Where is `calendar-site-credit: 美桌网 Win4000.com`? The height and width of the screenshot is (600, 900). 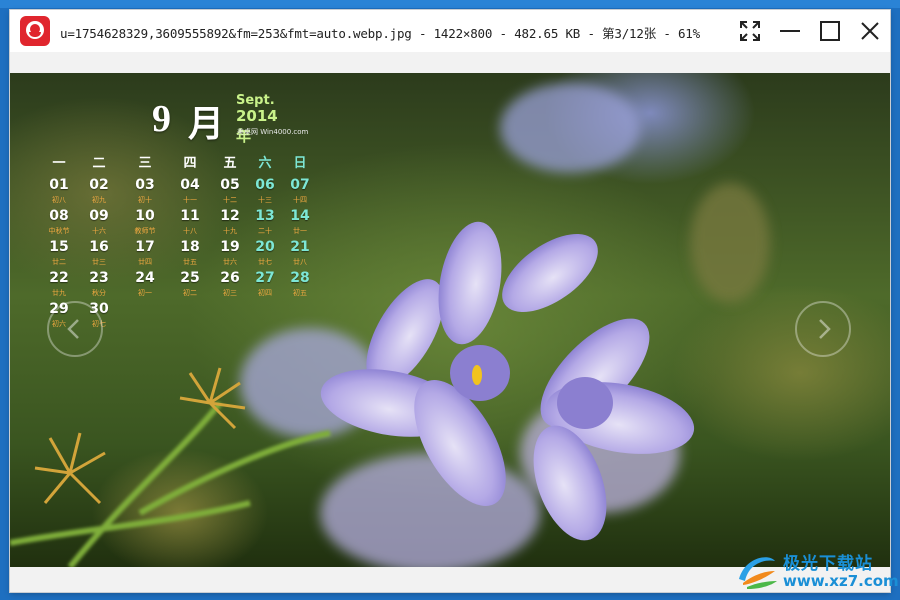 calendar-site-credit: 美桌网 Win4000.com is located at coordinates (273, 132).